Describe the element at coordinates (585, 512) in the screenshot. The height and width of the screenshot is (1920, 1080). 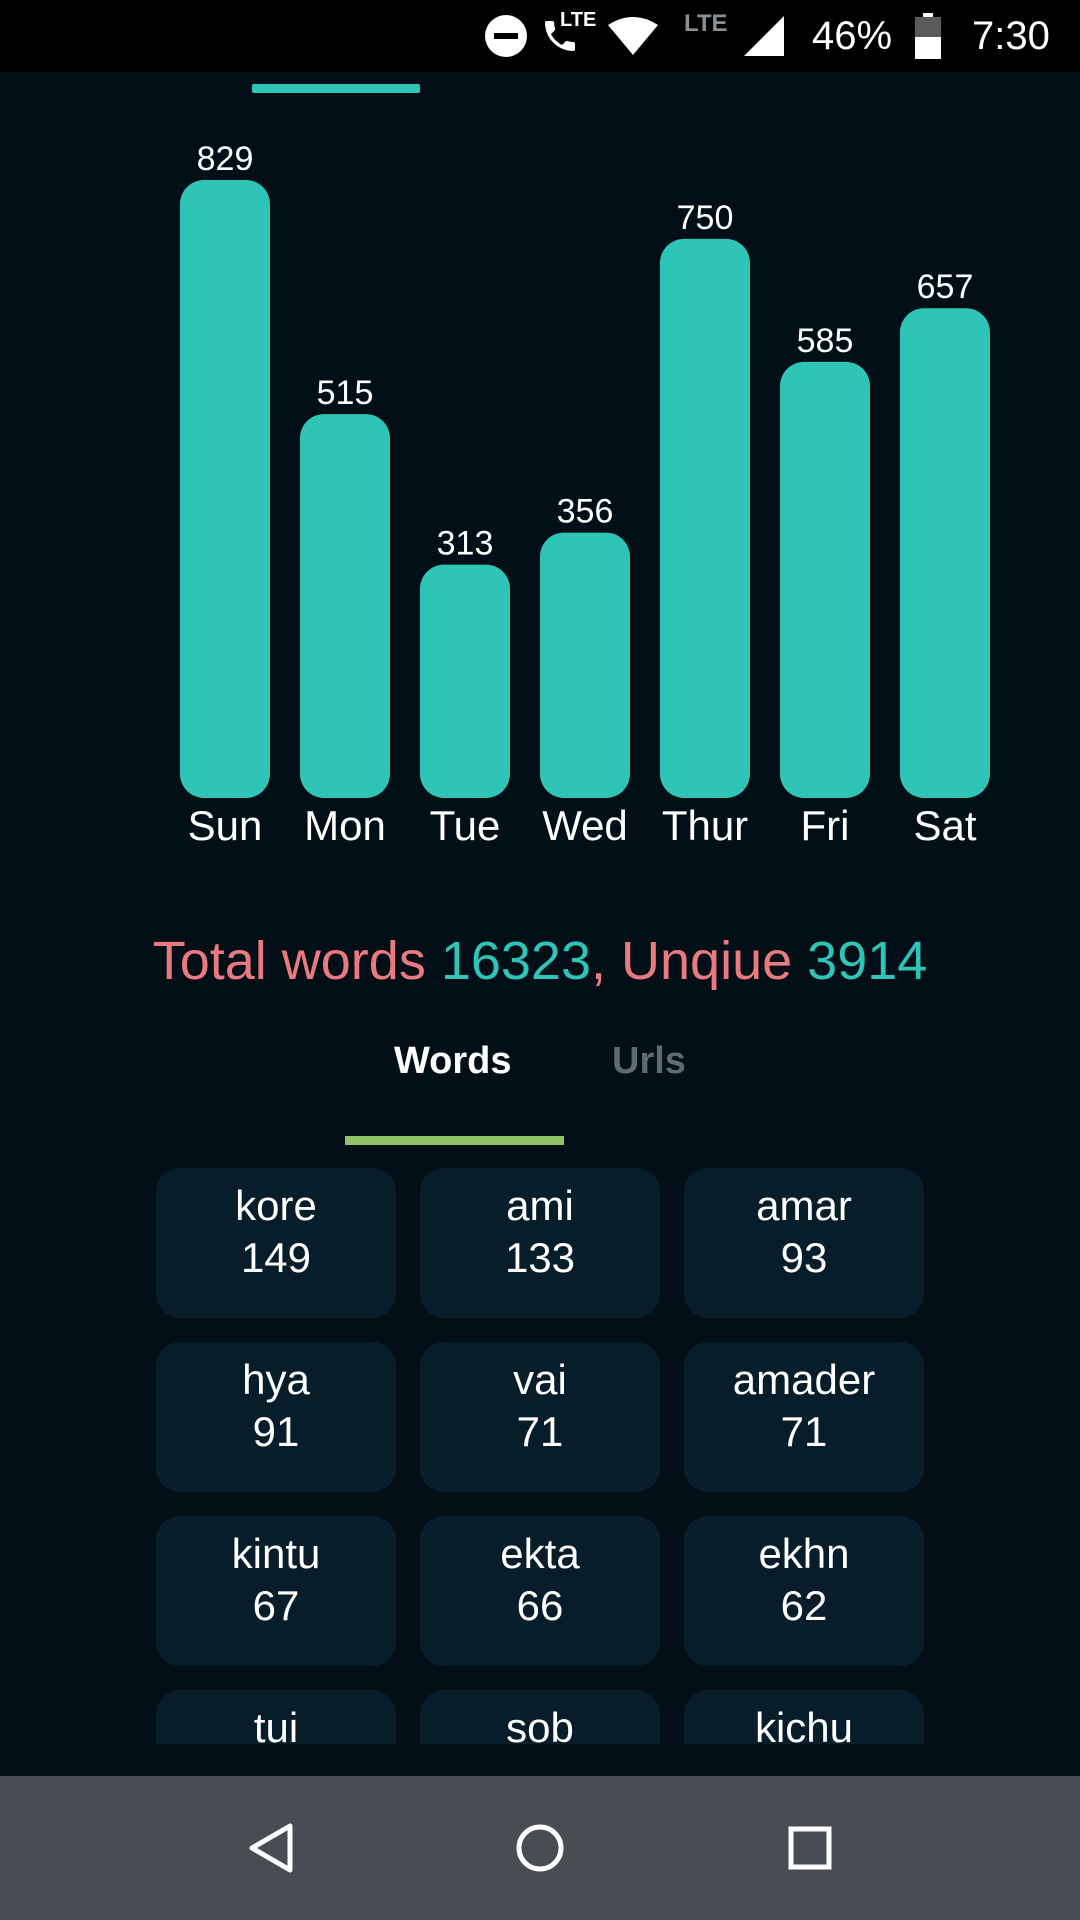
I see `bar-value-label: 356` at that location.